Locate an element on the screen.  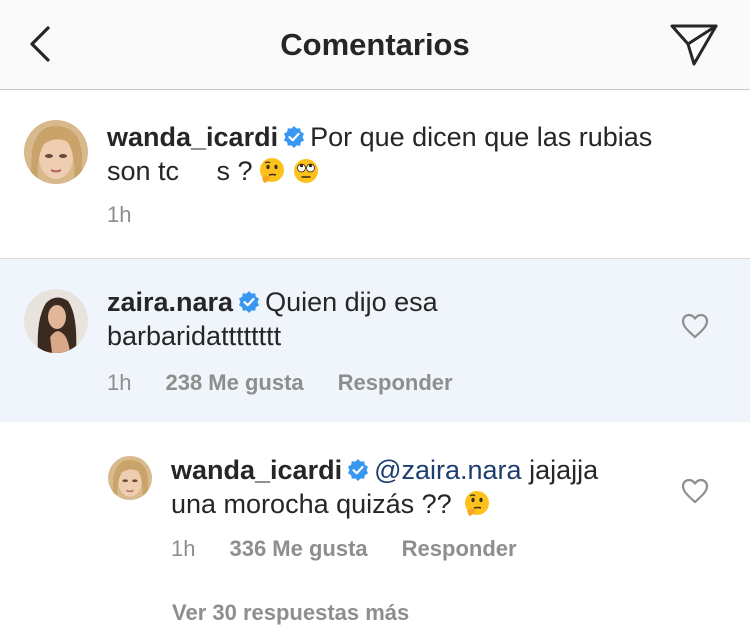
reply-line-1: jajajja is located at coordinates (564, 470).